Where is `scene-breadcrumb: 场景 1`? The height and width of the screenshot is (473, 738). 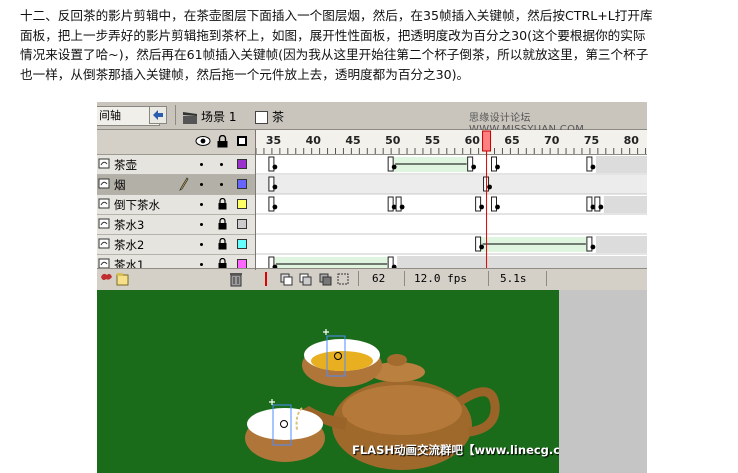 scene-breadcrumb: 场景 1 is located at coordinates (209, 116).